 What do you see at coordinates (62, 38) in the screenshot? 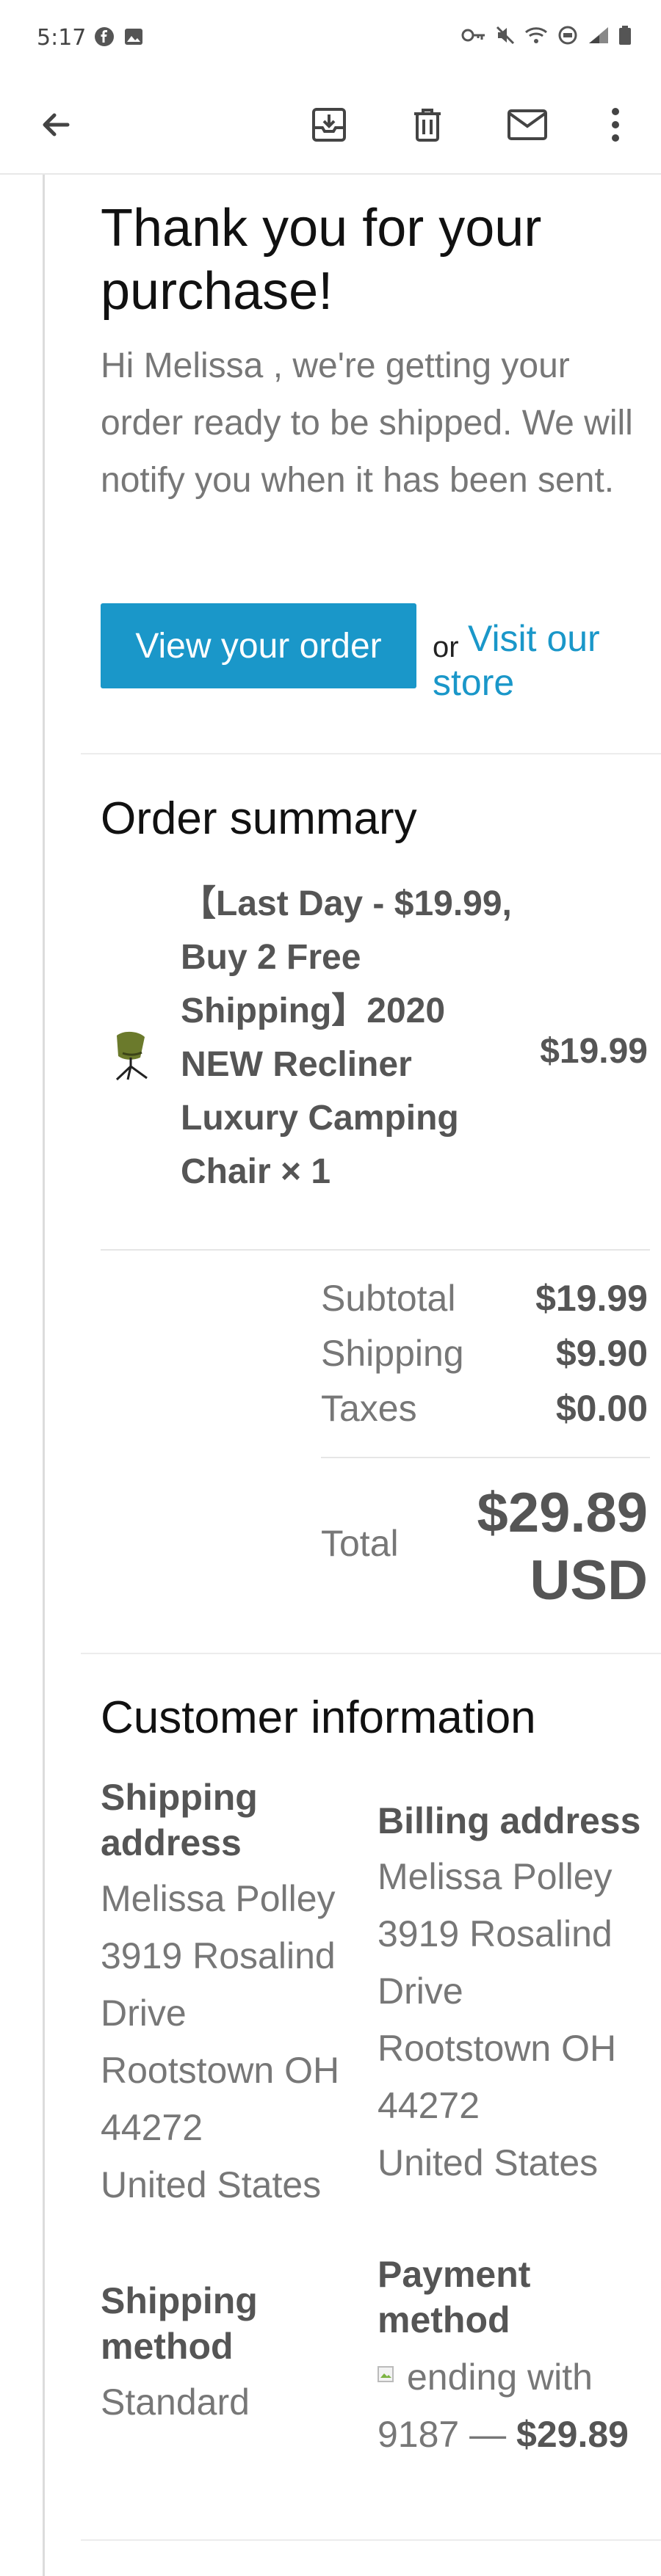
I see `status-time: 5:17` at bounding box center [62, 38].